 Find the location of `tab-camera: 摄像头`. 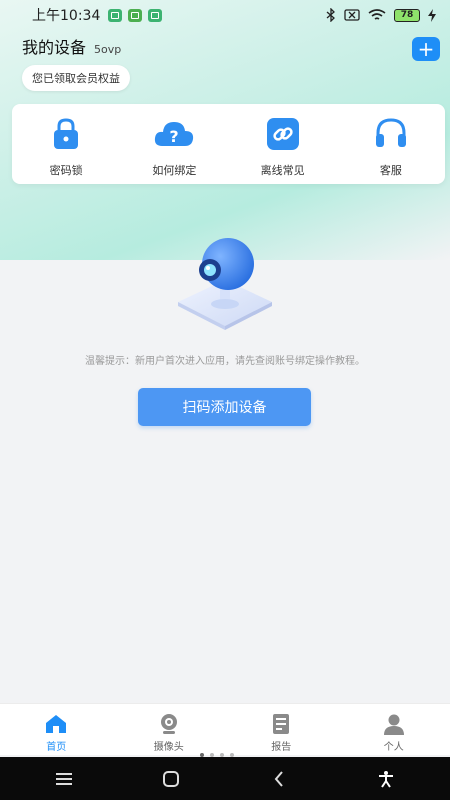

tab-camera: 摄像头 is located at coordinates (169, 729).